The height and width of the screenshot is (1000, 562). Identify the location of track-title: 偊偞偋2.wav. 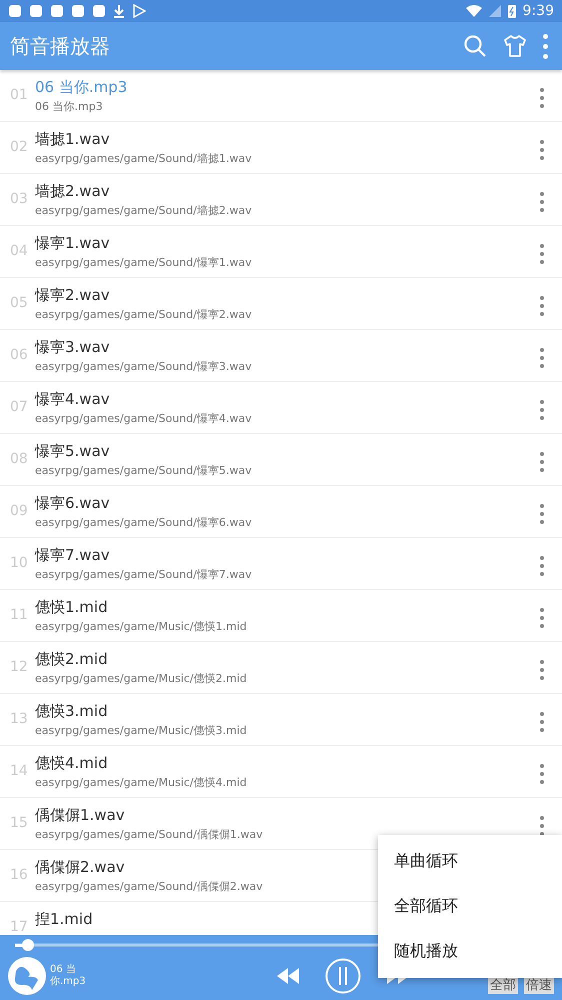
(80, 867).